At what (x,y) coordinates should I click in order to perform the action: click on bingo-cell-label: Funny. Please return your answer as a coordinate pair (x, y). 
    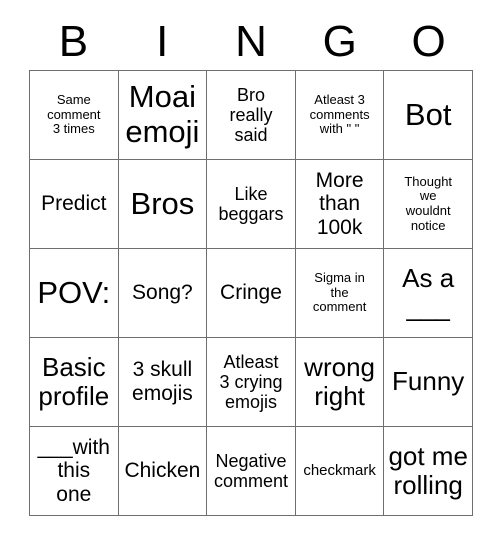
    Looking at the image, I should click on (428, 381).